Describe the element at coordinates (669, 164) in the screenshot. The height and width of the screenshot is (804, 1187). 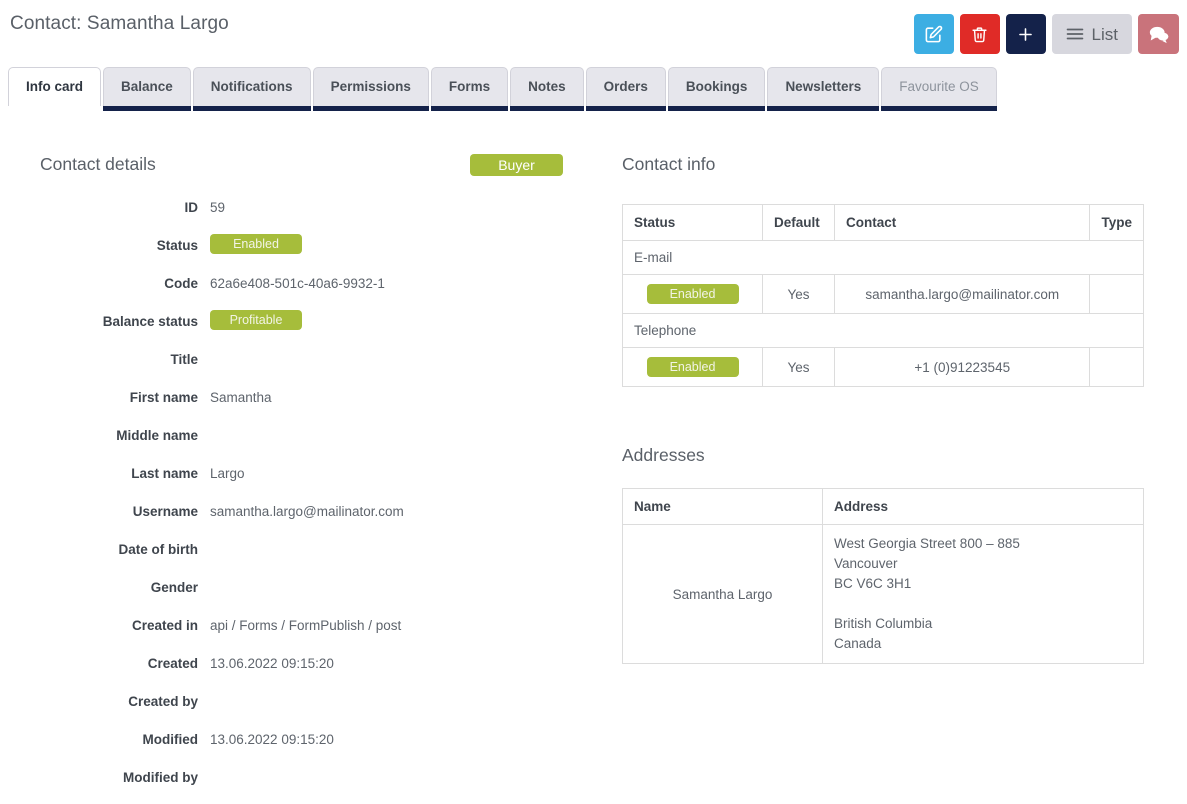
I see `contact-info-title: Contact info` at that location.